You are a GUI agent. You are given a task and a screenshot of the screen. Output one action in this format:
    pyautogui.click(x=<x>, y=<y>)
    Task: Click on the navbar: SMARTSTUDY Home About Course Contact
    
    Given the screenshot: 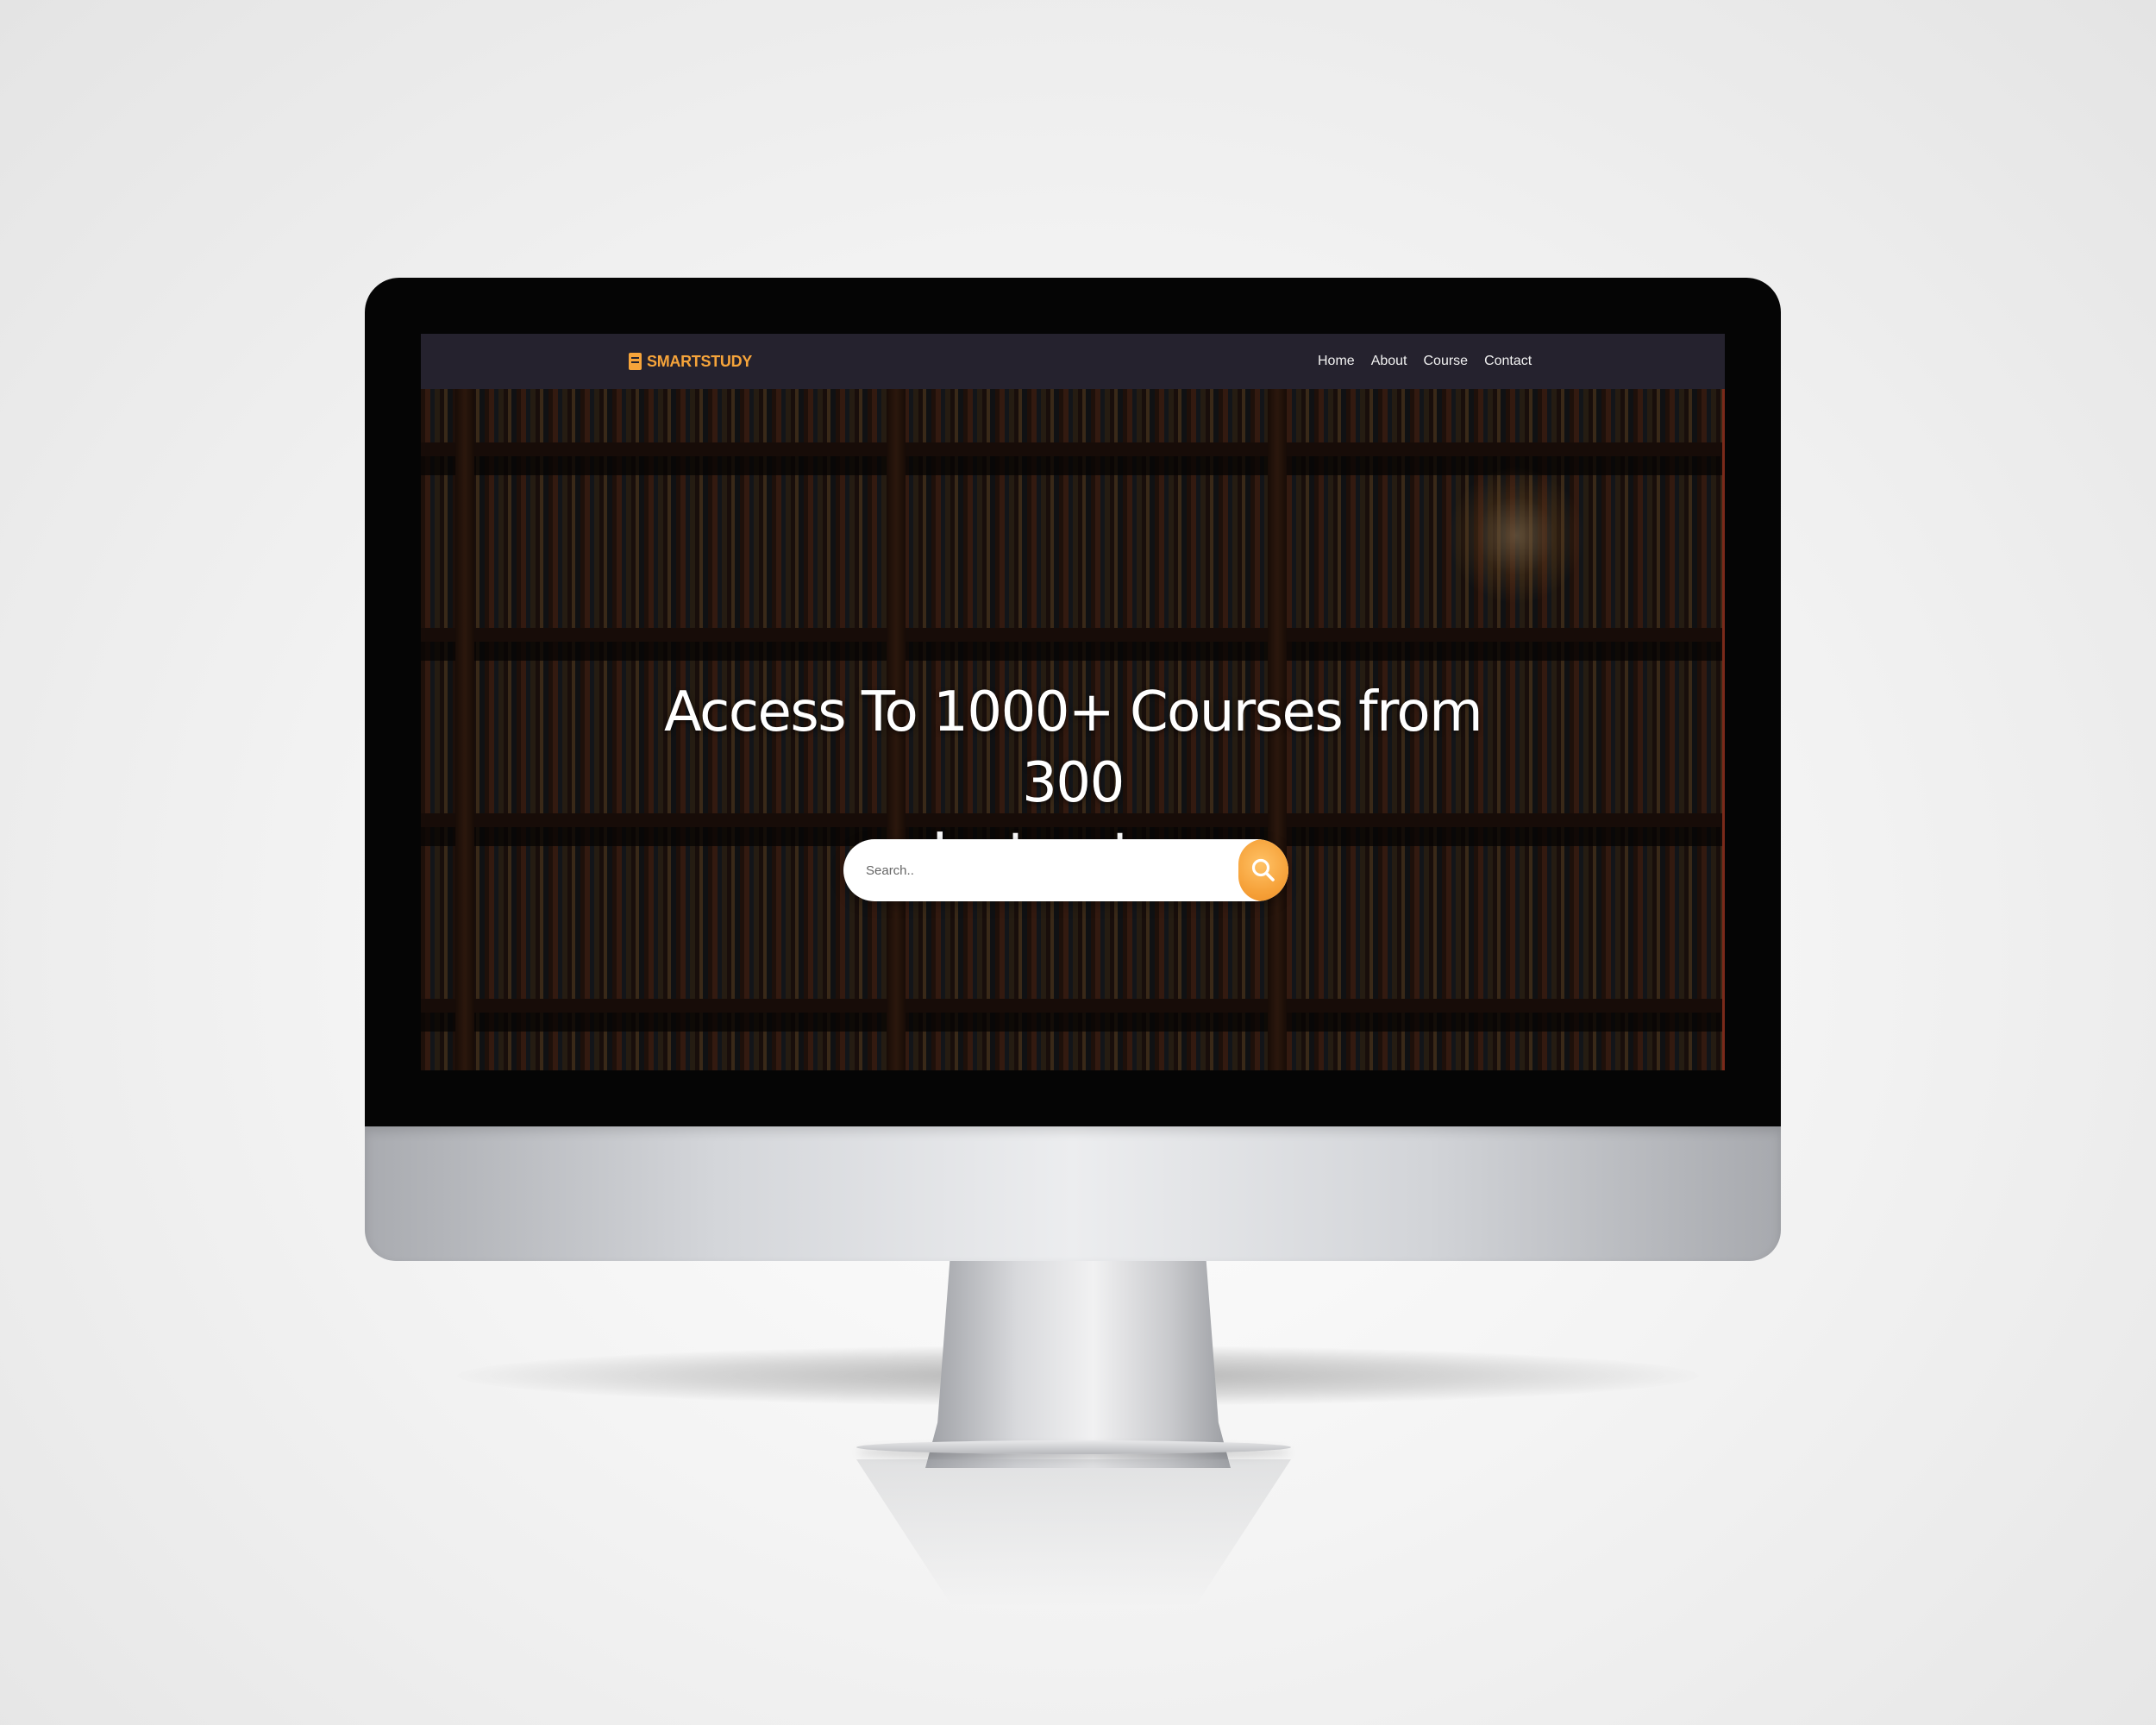 What is the action you would take?
    pyautogui.click(x=1073, y=361)
    